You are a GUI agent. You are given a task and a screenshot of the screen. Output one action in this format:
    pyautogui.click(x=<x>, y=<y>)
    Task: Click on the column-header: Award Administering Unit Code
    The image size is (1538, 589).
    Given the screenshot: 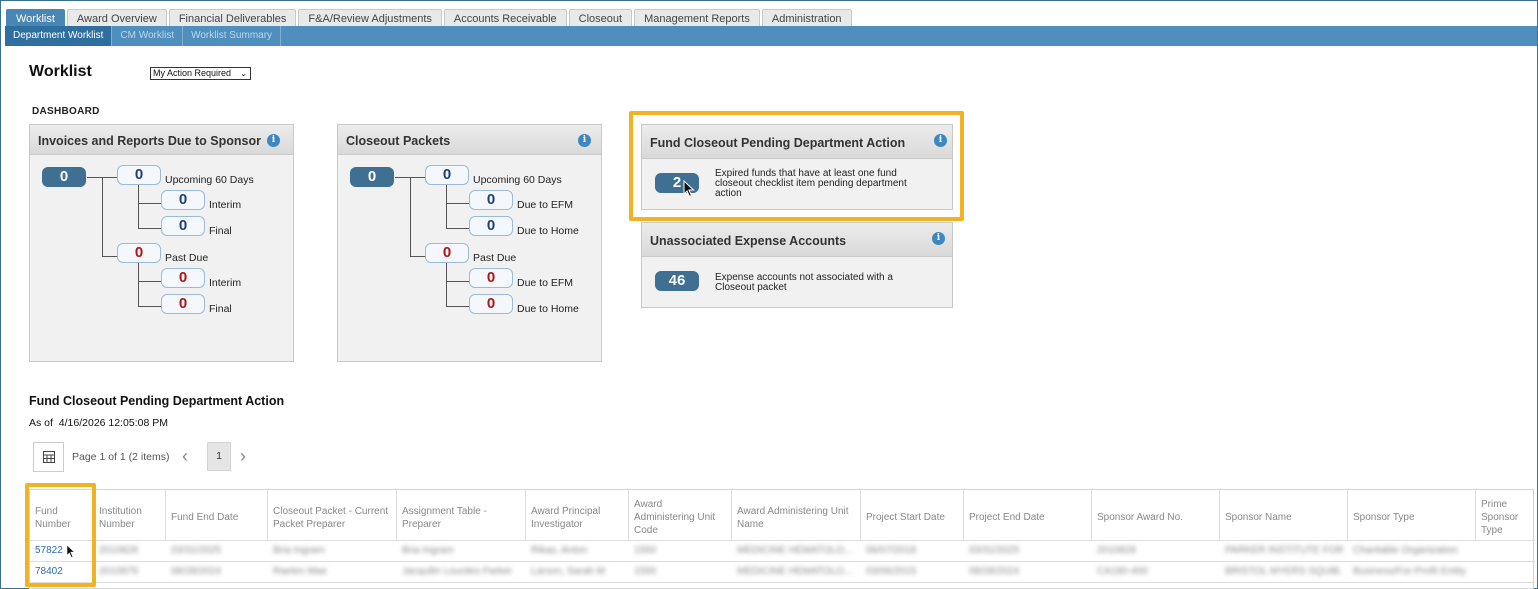 What is the action you would take?
    pyautogui.click(x=680, y=515)
    